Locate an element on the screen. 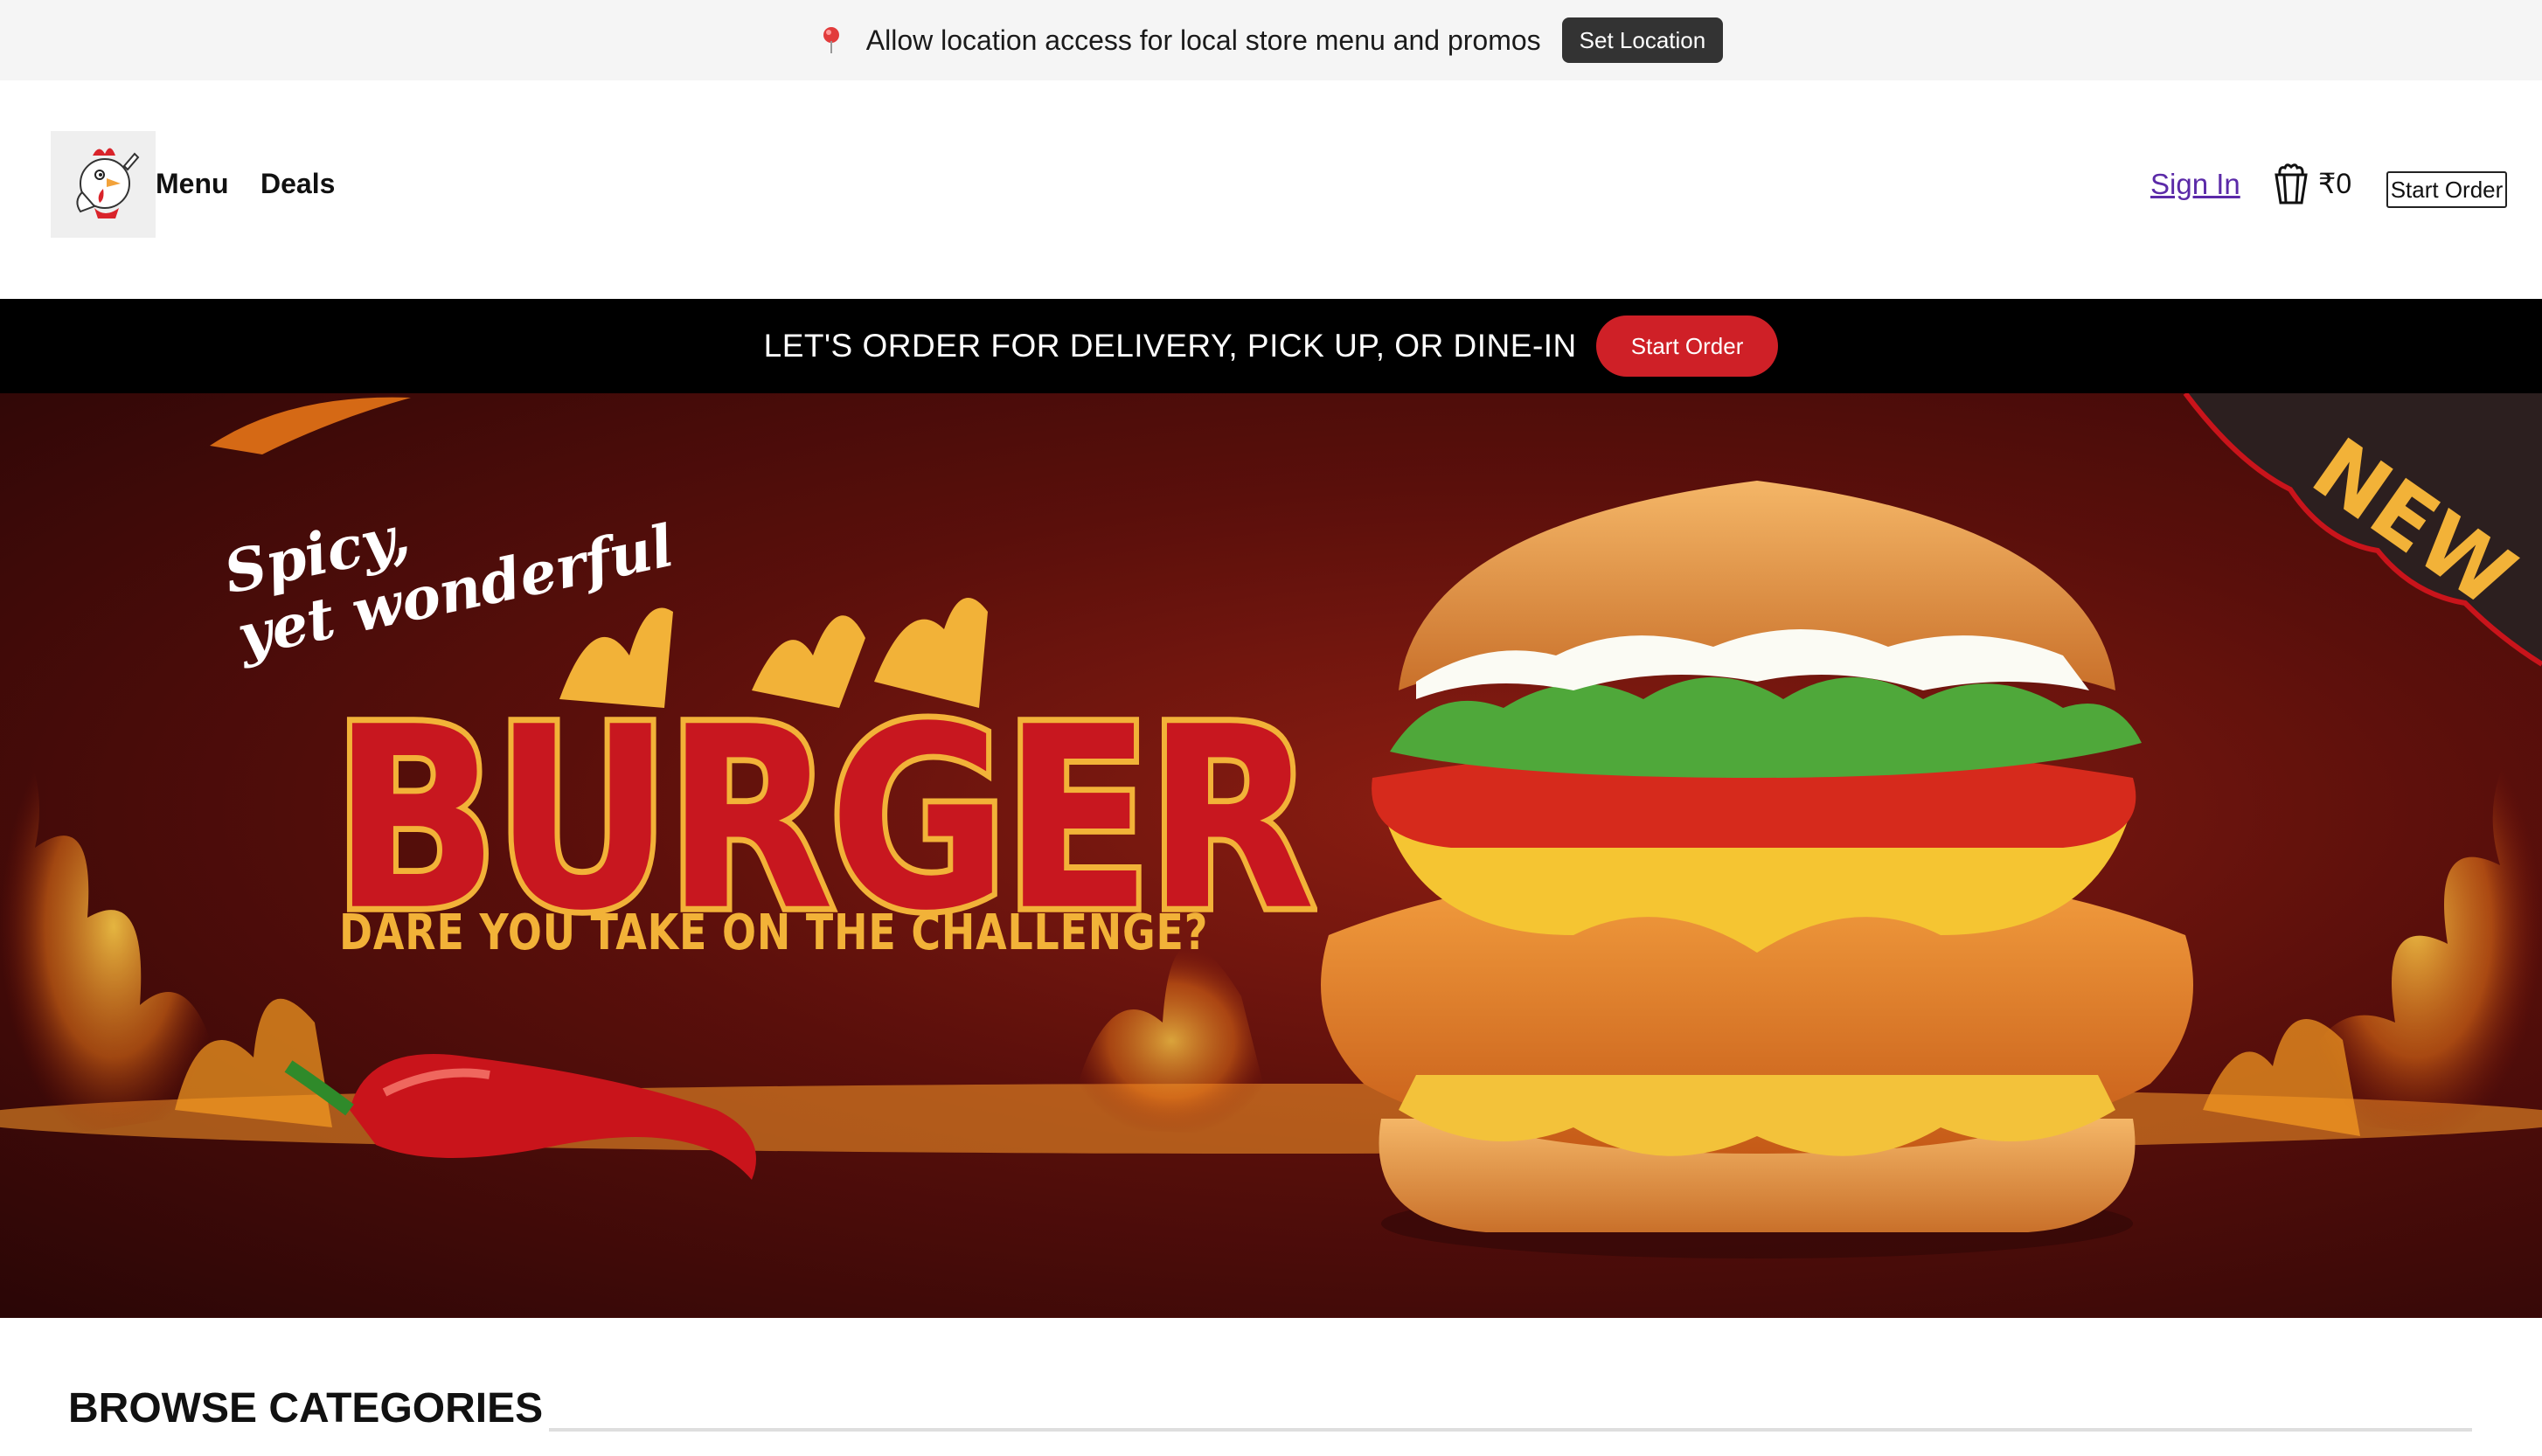  nav-deals-link: Deals is located at coordinates (298, 184).